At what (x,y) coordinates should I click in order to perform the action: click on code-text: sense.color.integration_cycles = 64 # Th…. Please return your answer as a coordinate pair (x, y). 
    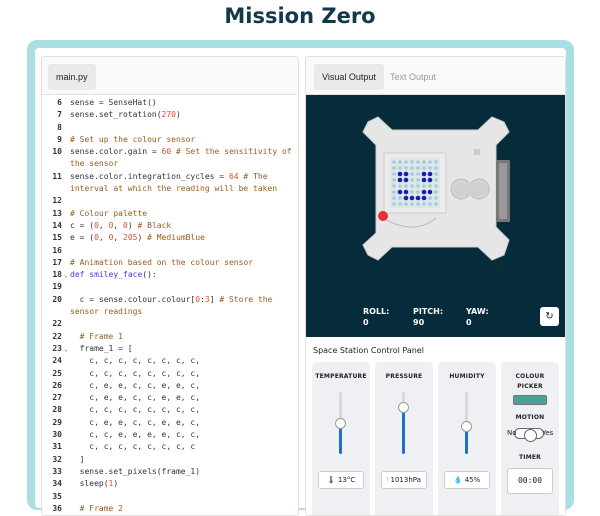
    Looking at the image, I should click on (182, 183).